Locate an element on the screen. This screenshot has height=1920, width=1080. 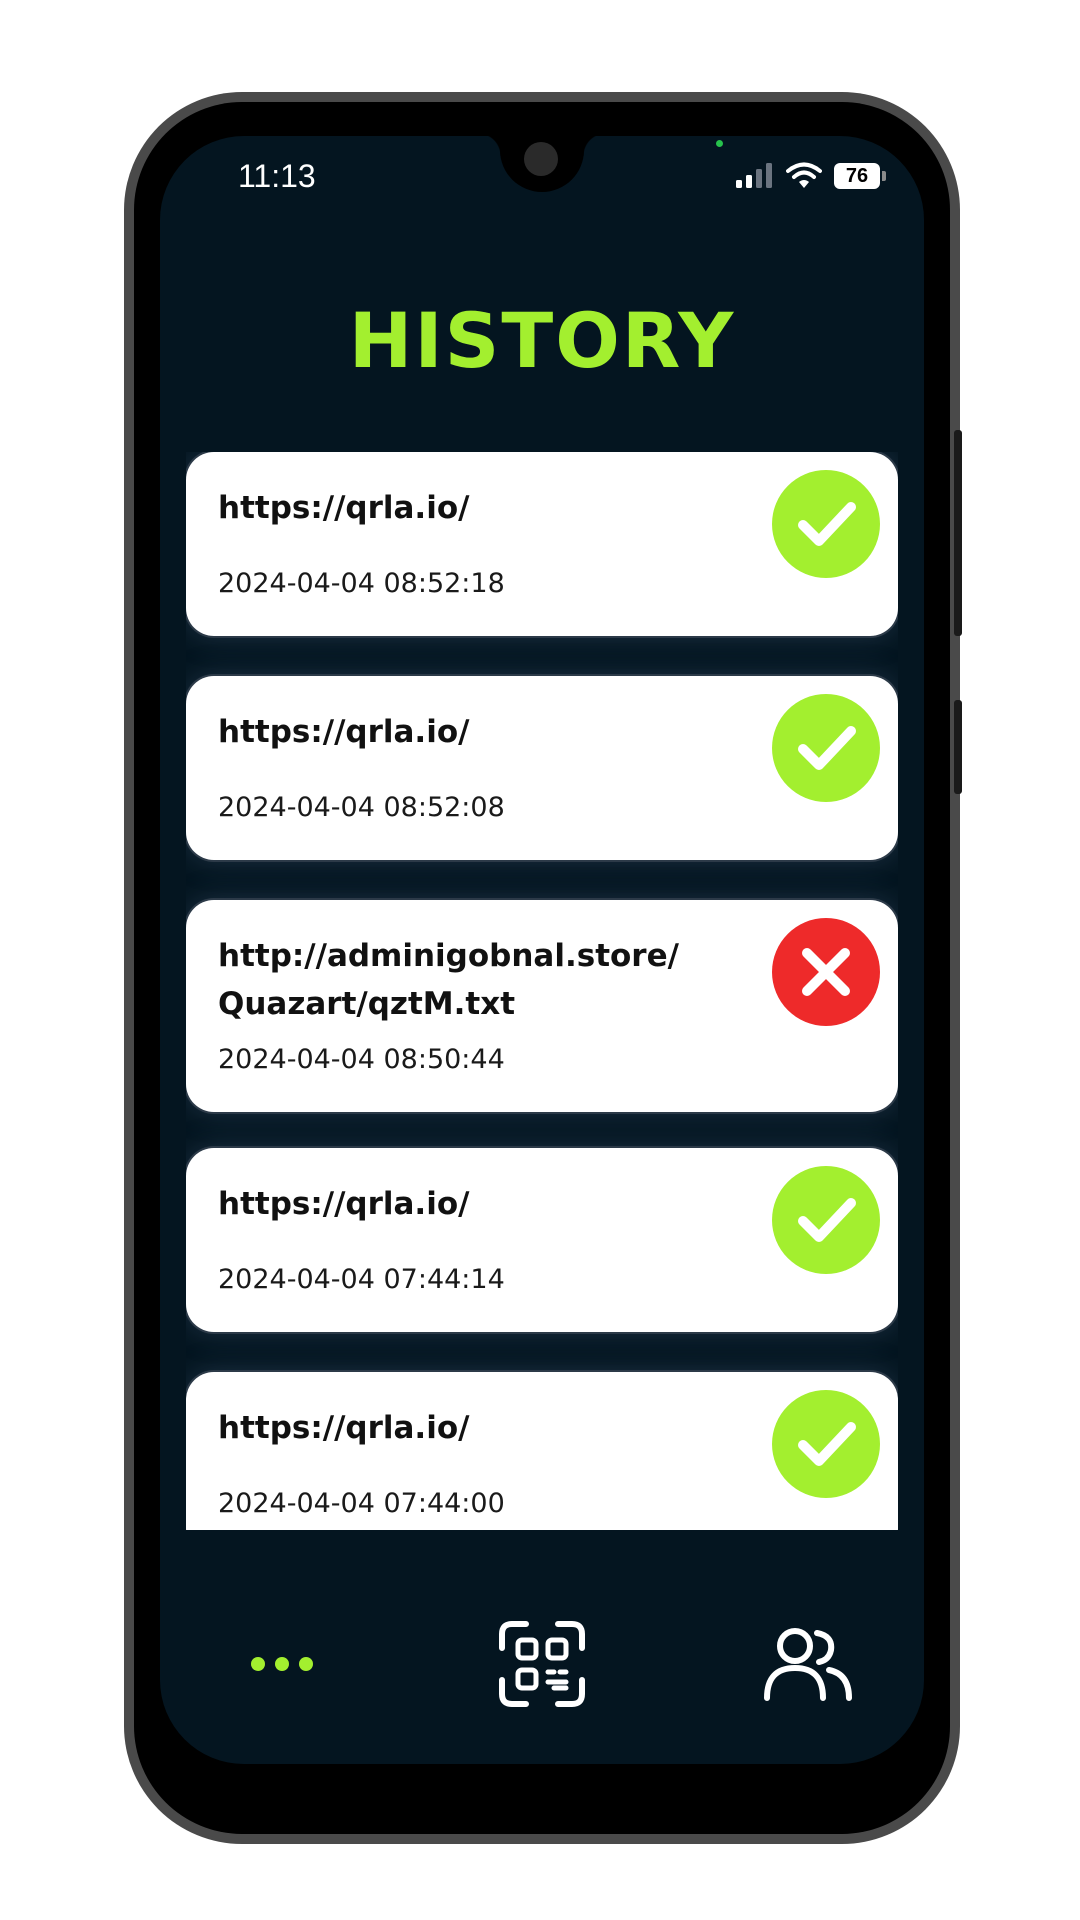
users-icon is located at coordinates (808, 1664).